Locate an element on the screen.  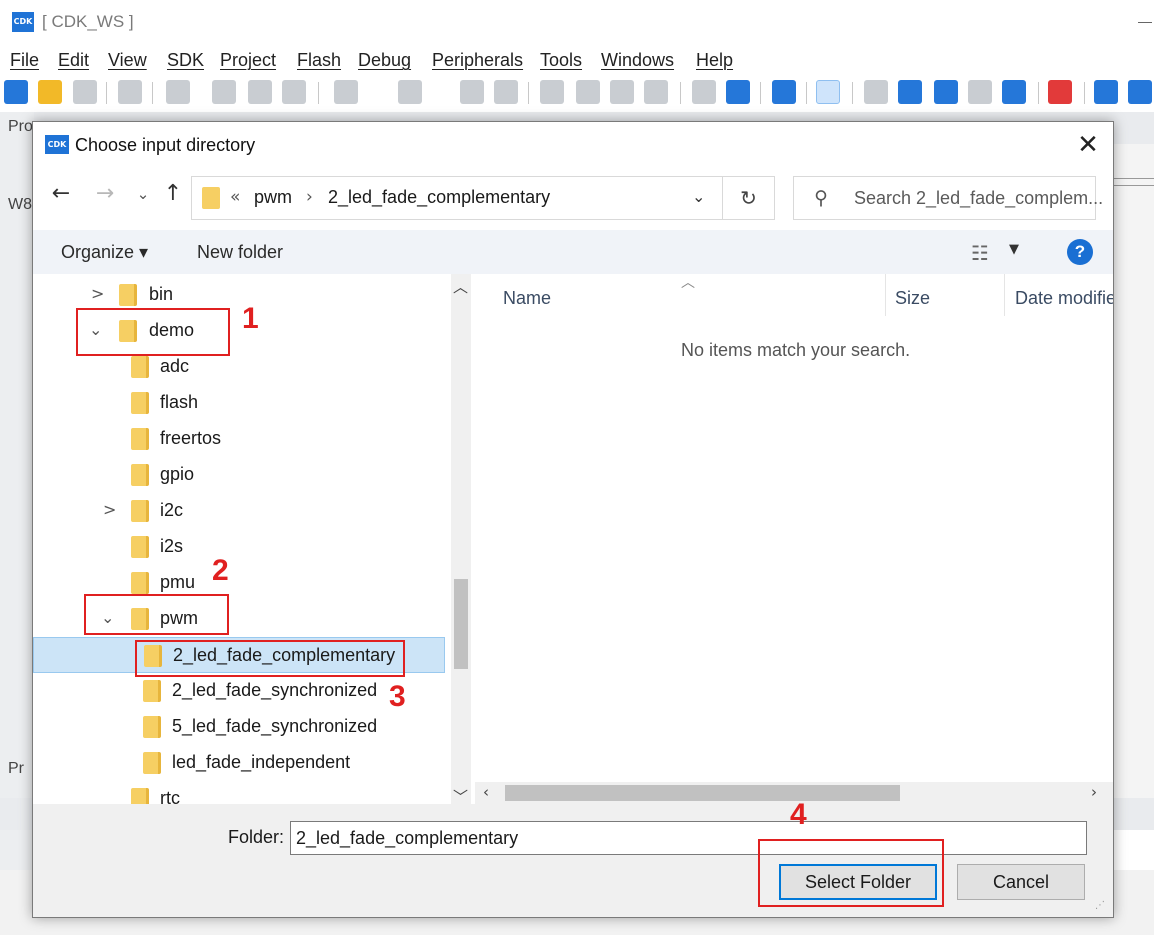
cdk-logo-icon: CDK is located at coordinates (23, 22).